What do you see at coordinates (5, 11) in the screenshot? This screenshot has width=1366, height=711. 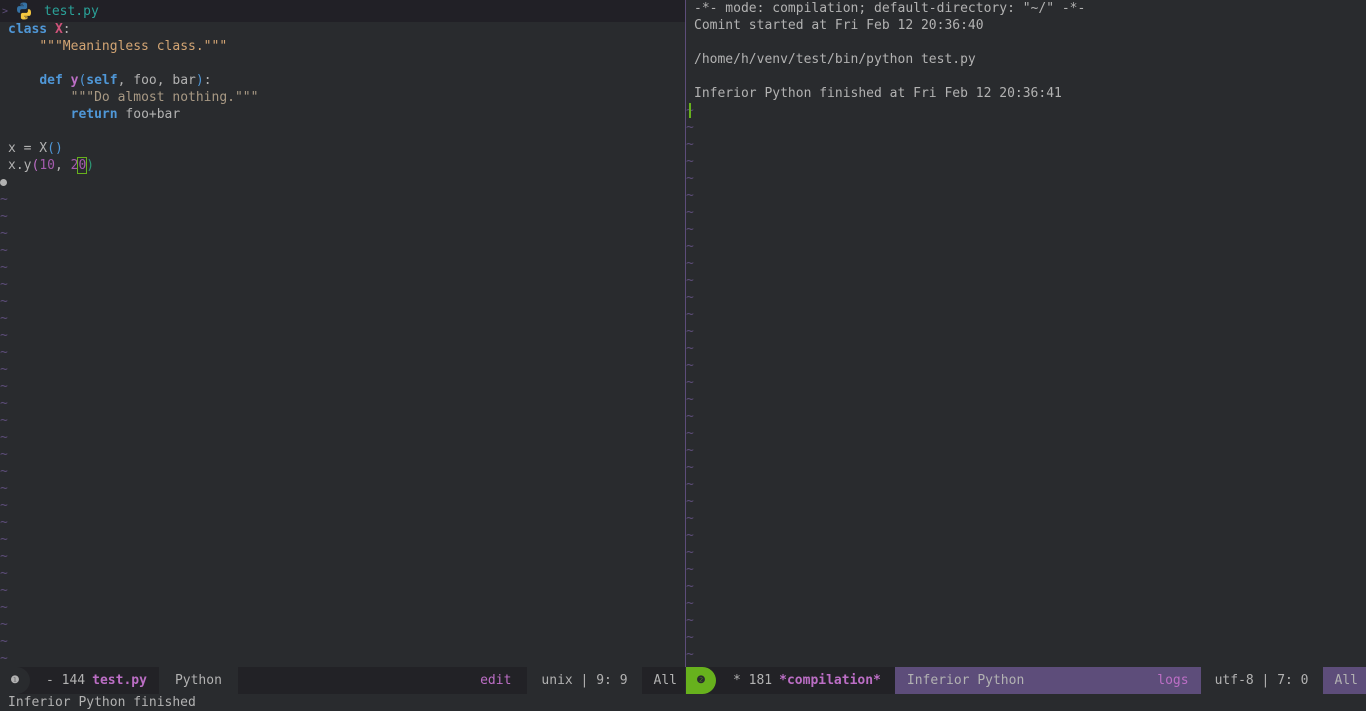 I see `chevron-right-icon: >` at bounding box center [5, 11].